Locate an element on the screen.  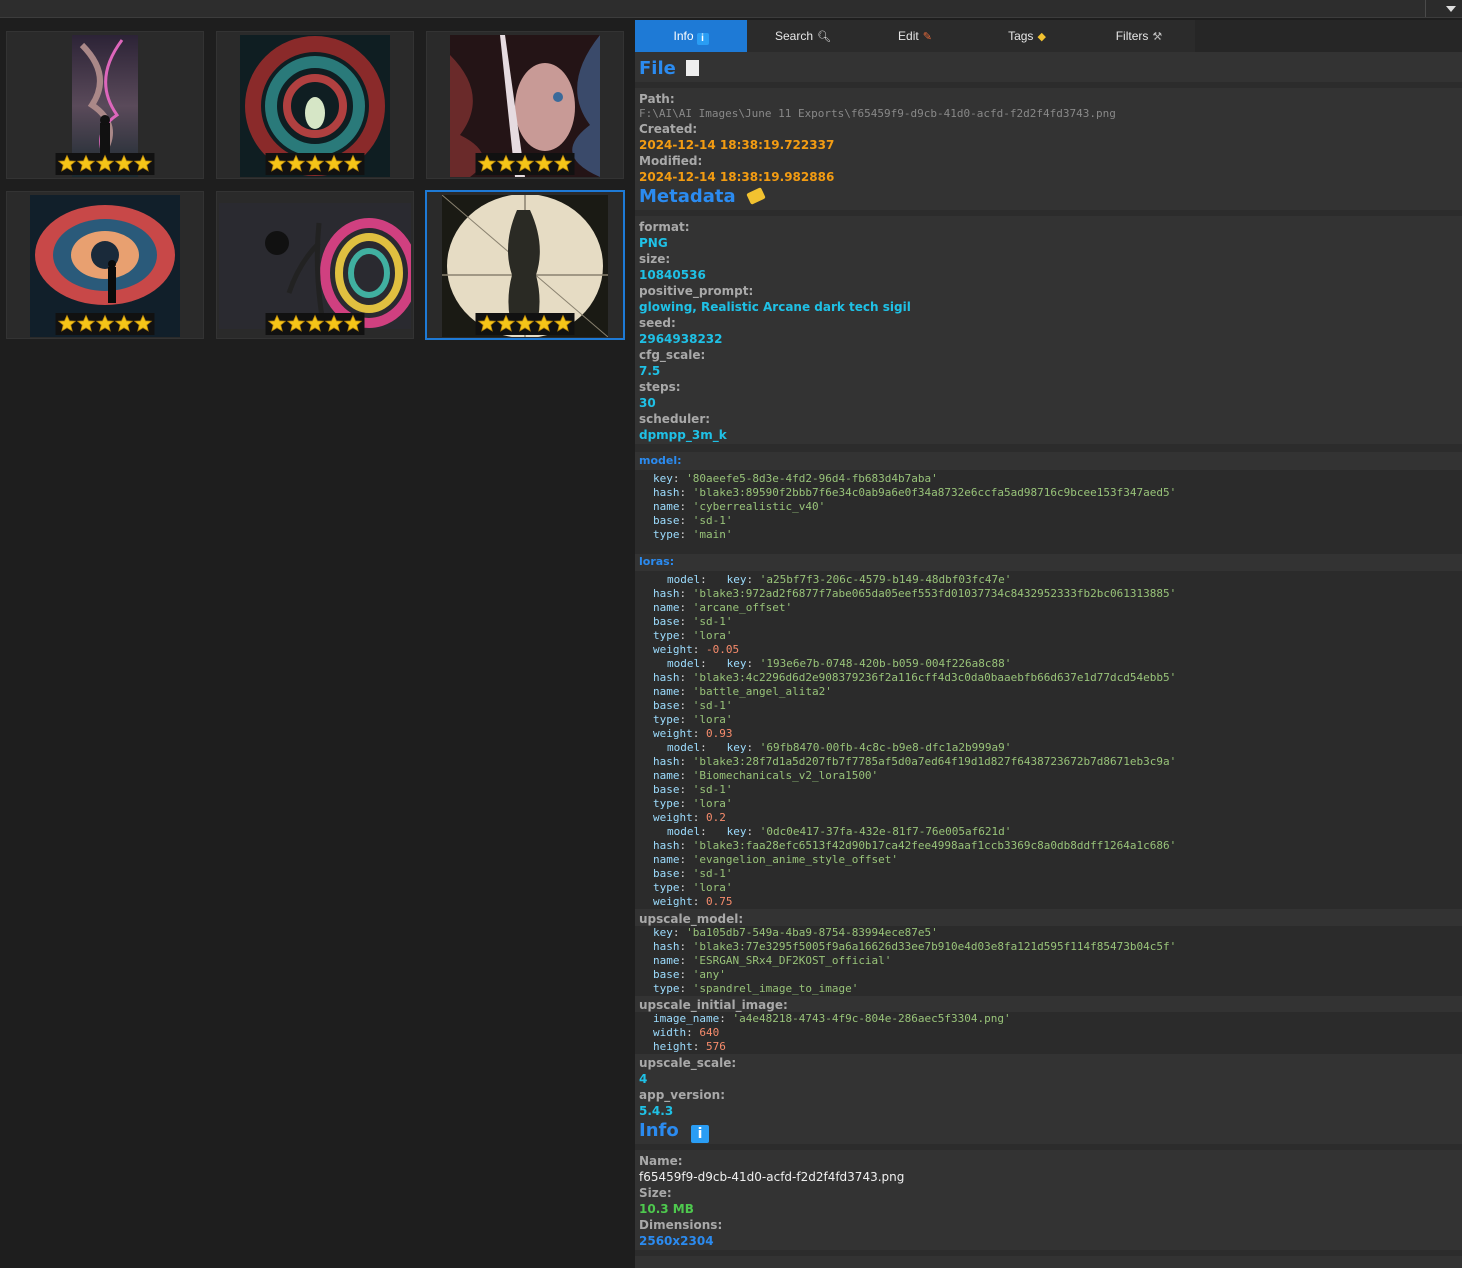
wrench-icon: ⚒ is located at coordinates (1157, 37).